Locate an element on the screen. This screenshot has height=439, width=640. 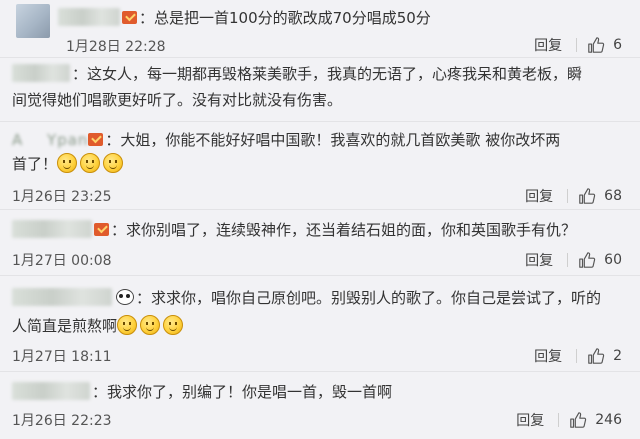
username: A Ypan is located at coordinates (50, 140).